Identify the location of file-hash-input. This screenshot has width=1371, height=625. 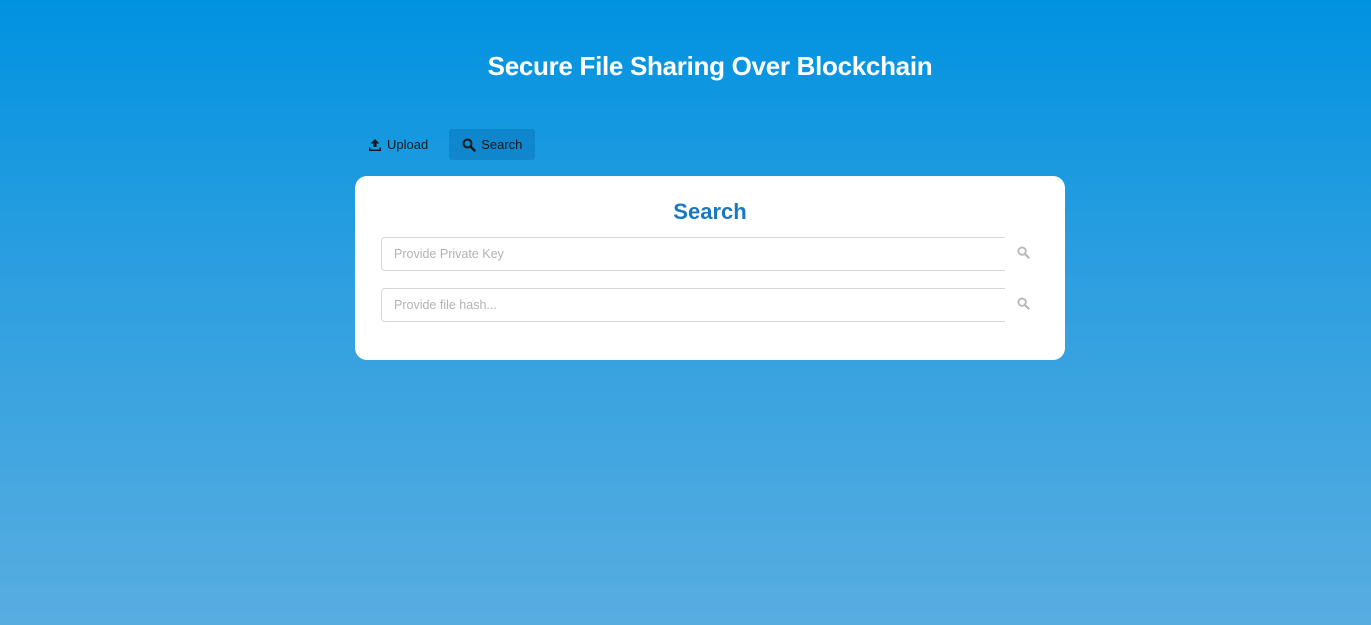
(693, 305).